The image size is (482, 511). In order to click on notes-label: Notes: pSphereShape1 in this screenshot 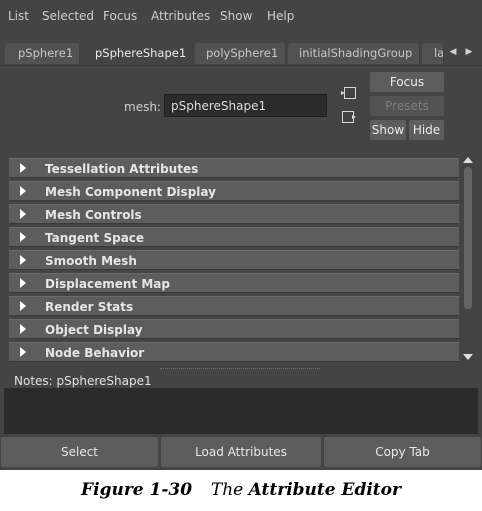, I will do `click(83, 381)`.